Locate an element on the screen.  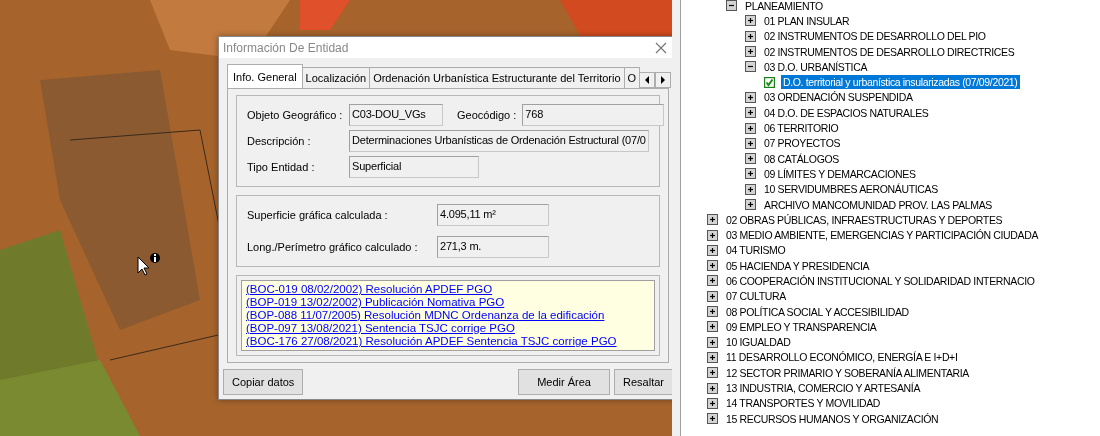
tree-item: 02 OBRAS PÚBLICAS, INFRAESTRUCTURAS Y DEPORTES is located at coordinates (864, 219).